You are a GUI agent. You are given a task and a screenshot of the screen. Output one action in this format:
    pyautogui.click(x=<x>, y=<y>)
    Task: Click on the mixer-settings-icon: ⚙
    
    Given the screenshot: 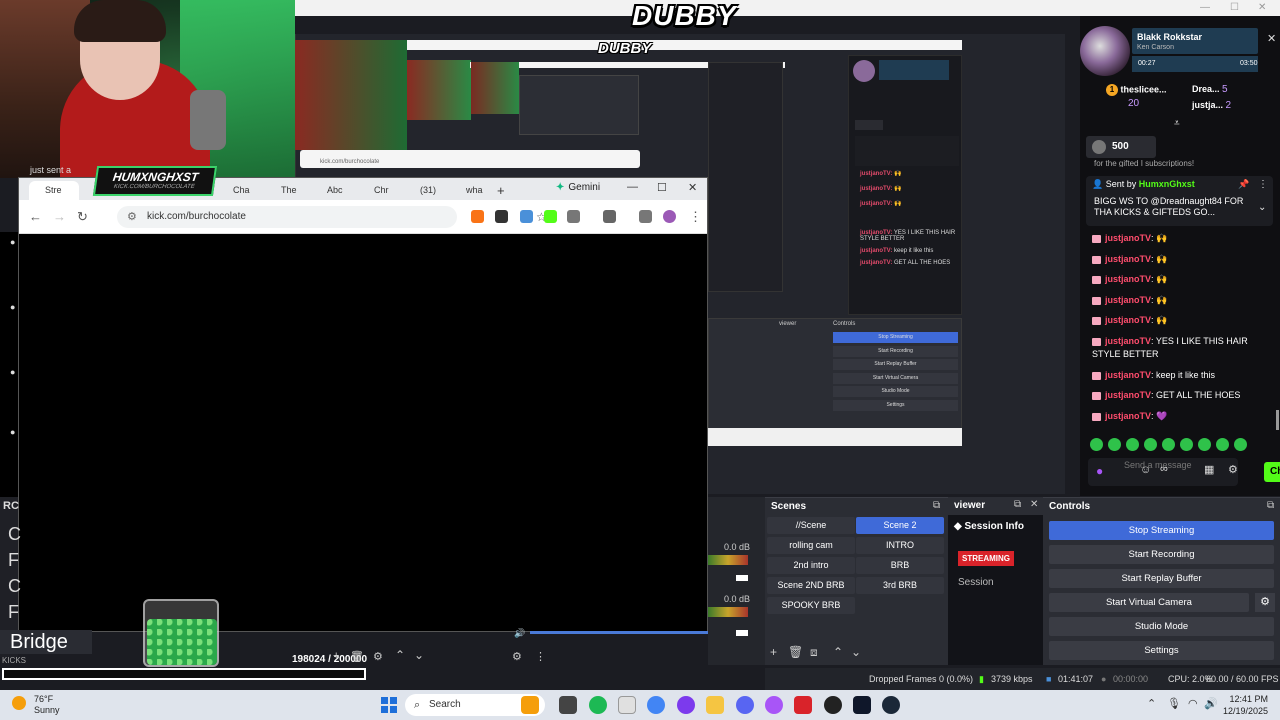 What is the action you would take?
    pyautogui.click(x=517, y=656)
    